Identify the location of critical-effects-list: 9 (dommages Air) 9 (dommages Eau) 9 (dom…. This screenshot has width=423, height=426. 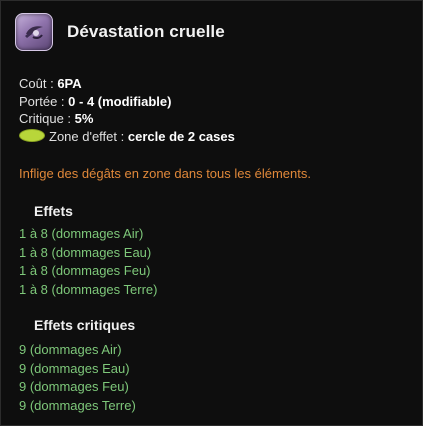
(77, 378).